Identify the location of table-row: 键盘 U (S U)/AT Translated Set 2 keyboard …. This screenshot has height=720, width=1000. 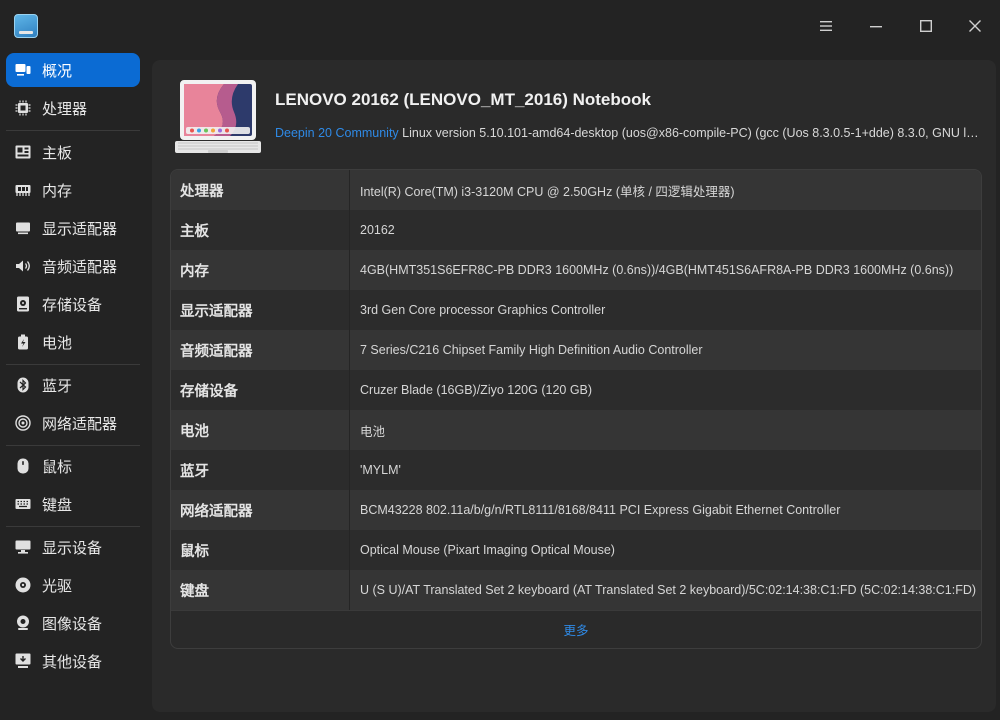
(576, 590).